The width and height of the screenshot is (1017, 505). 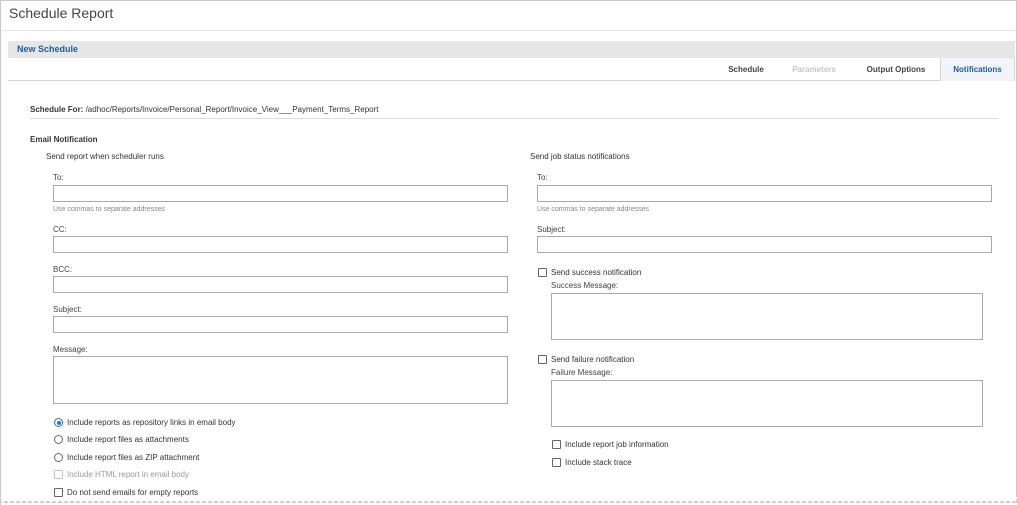 What do you see at coordinates (638, 359) in the screenshot?
I see `send-failure-notification: Send failure notification` at bounding box center [638, 359].